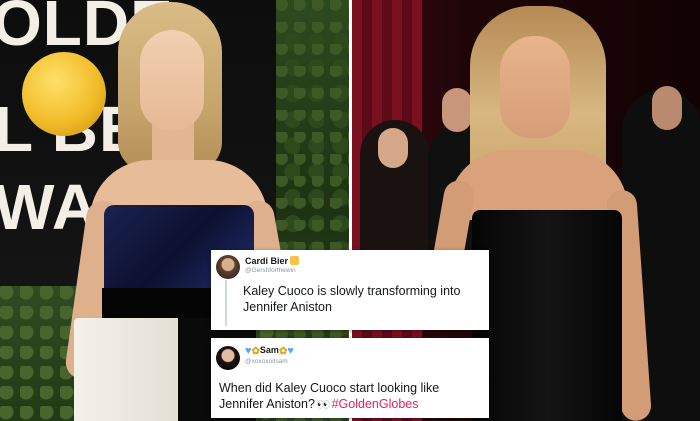  I want to click on tweet-author-name-text: Sam, so click(269, 350).